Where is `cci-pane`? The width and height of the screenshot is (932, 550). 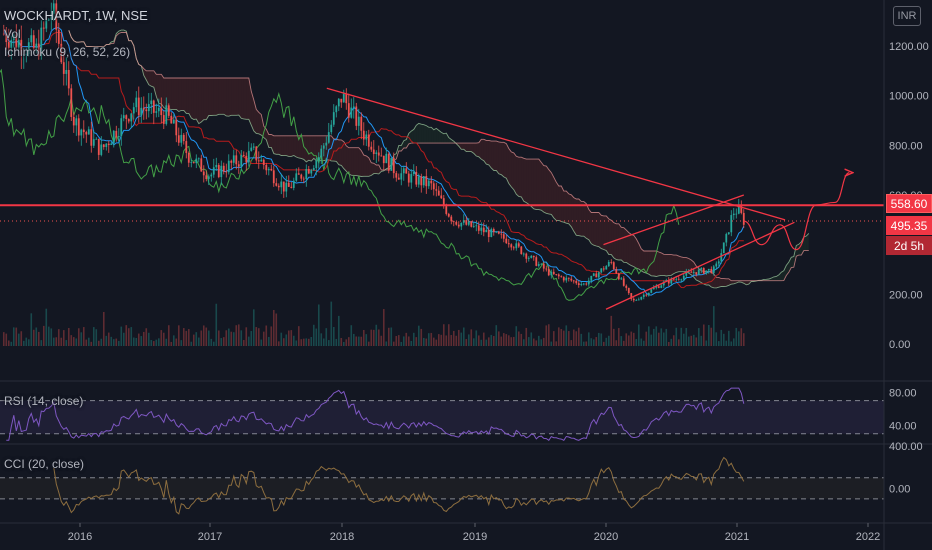 cci-pane is located at coordinates (442, 485).